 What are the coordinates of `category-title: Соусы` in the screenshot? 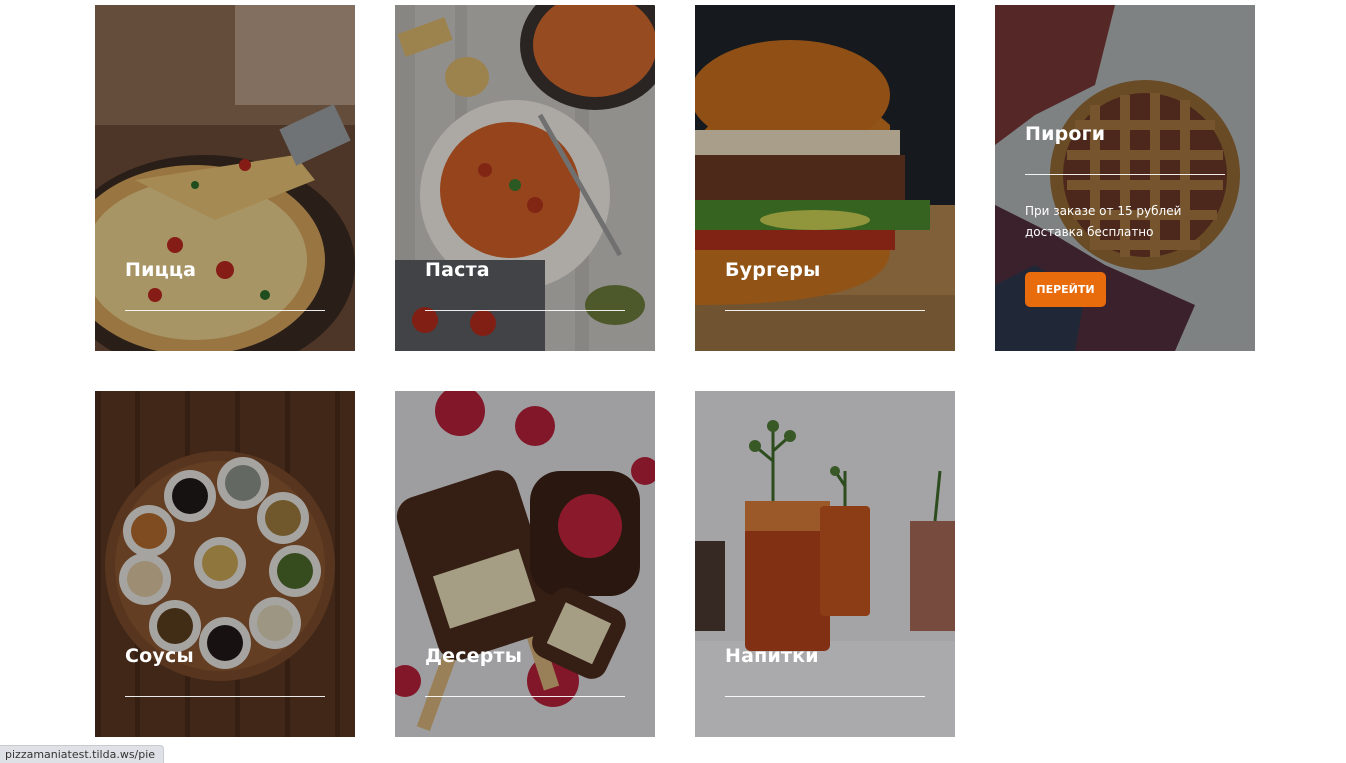 It's located at (159, 656).